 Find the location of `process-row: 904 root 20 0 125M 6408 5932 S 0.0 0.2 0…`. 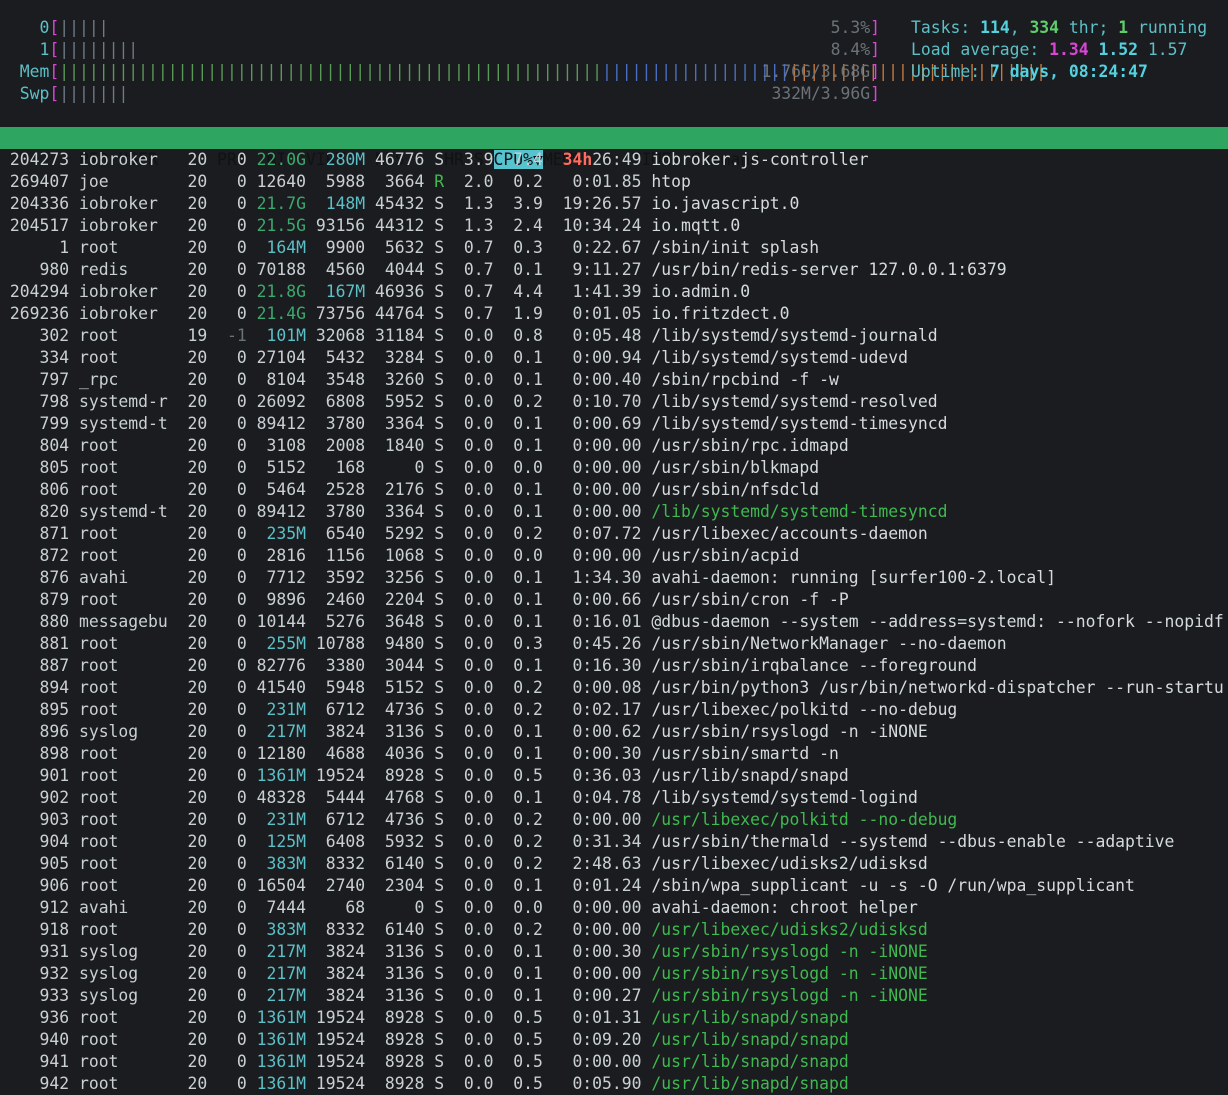

process-row: 904 root 20 0 125M 6408 5932 S 0.0 0.2 0… is located at coordinates (614, 842).